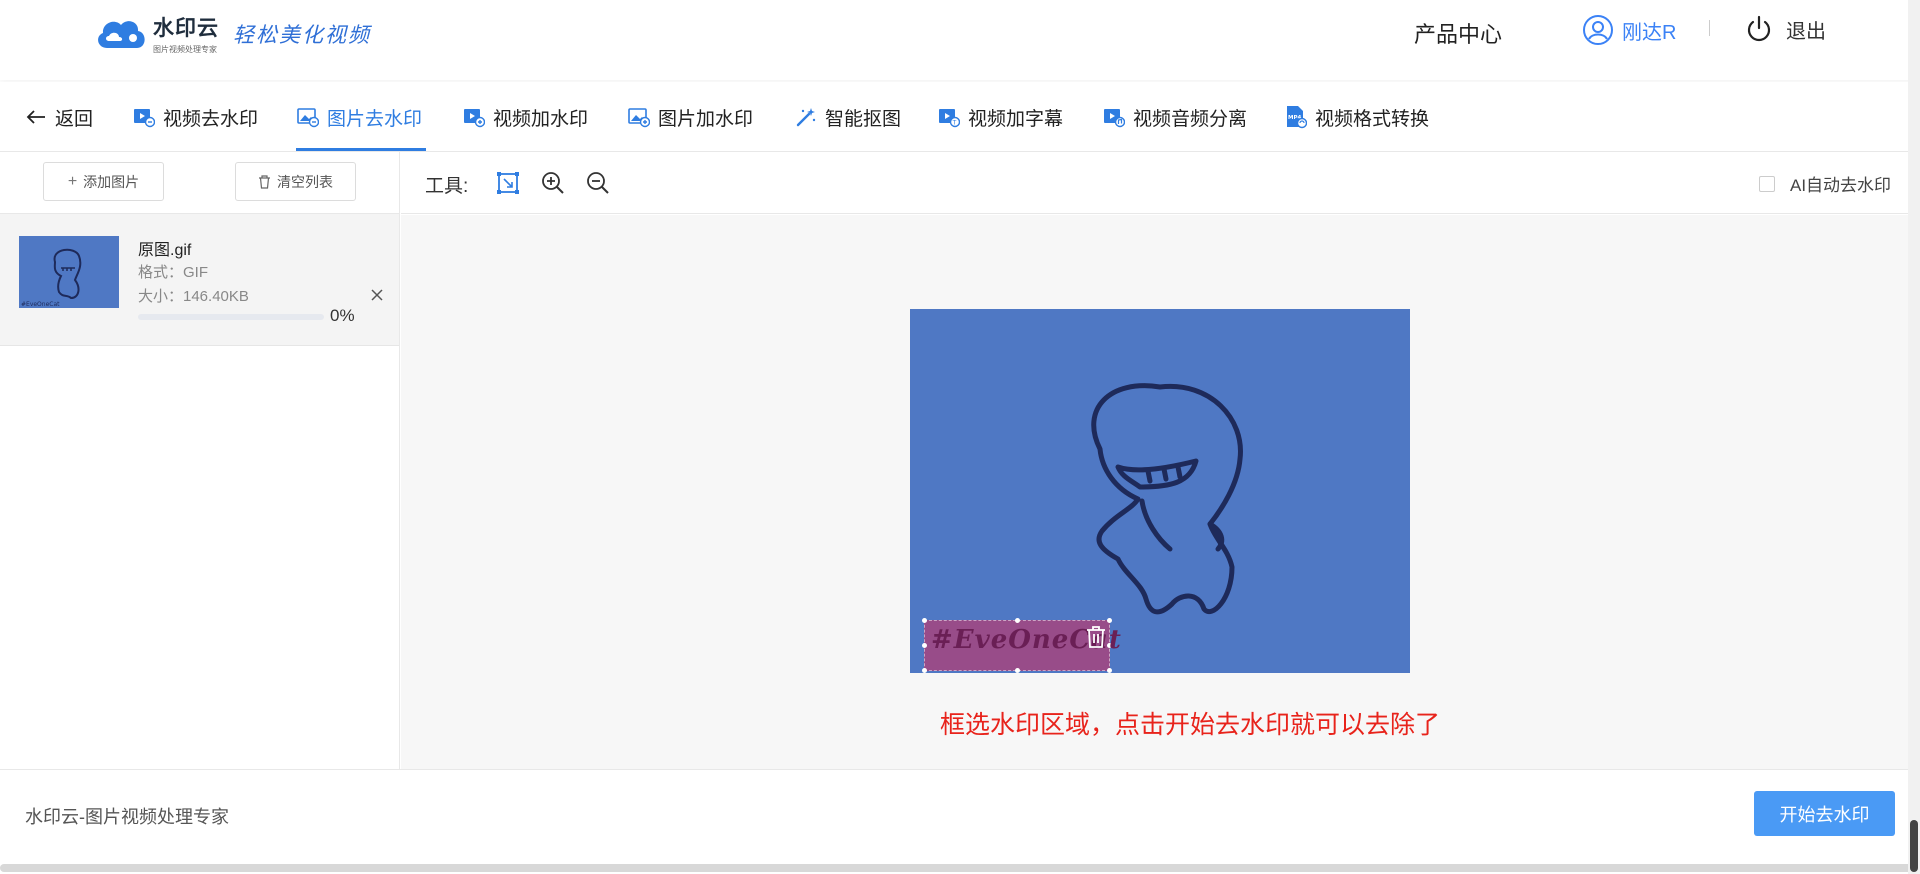 The height and width of the screenshot is (874, 1920). Describe the element at coordinates (863, 119) in the screenshot. I see `tab-label: 智能抠图` at that location.